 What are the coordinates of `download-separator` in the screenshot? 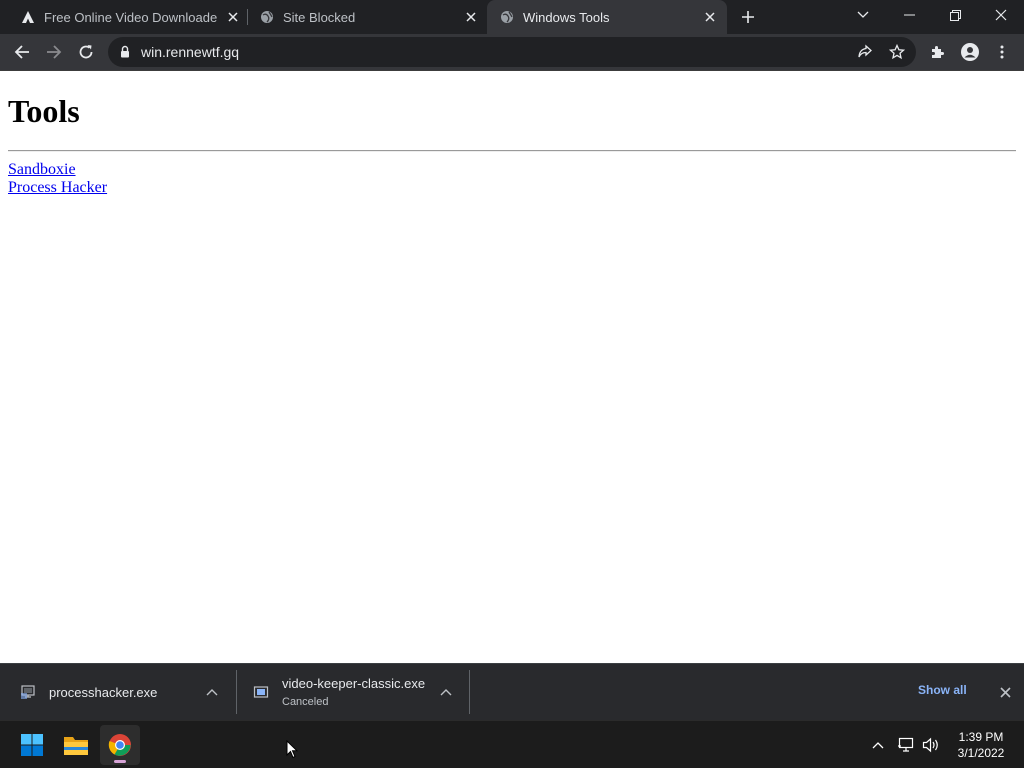 It's located at (469, 692).